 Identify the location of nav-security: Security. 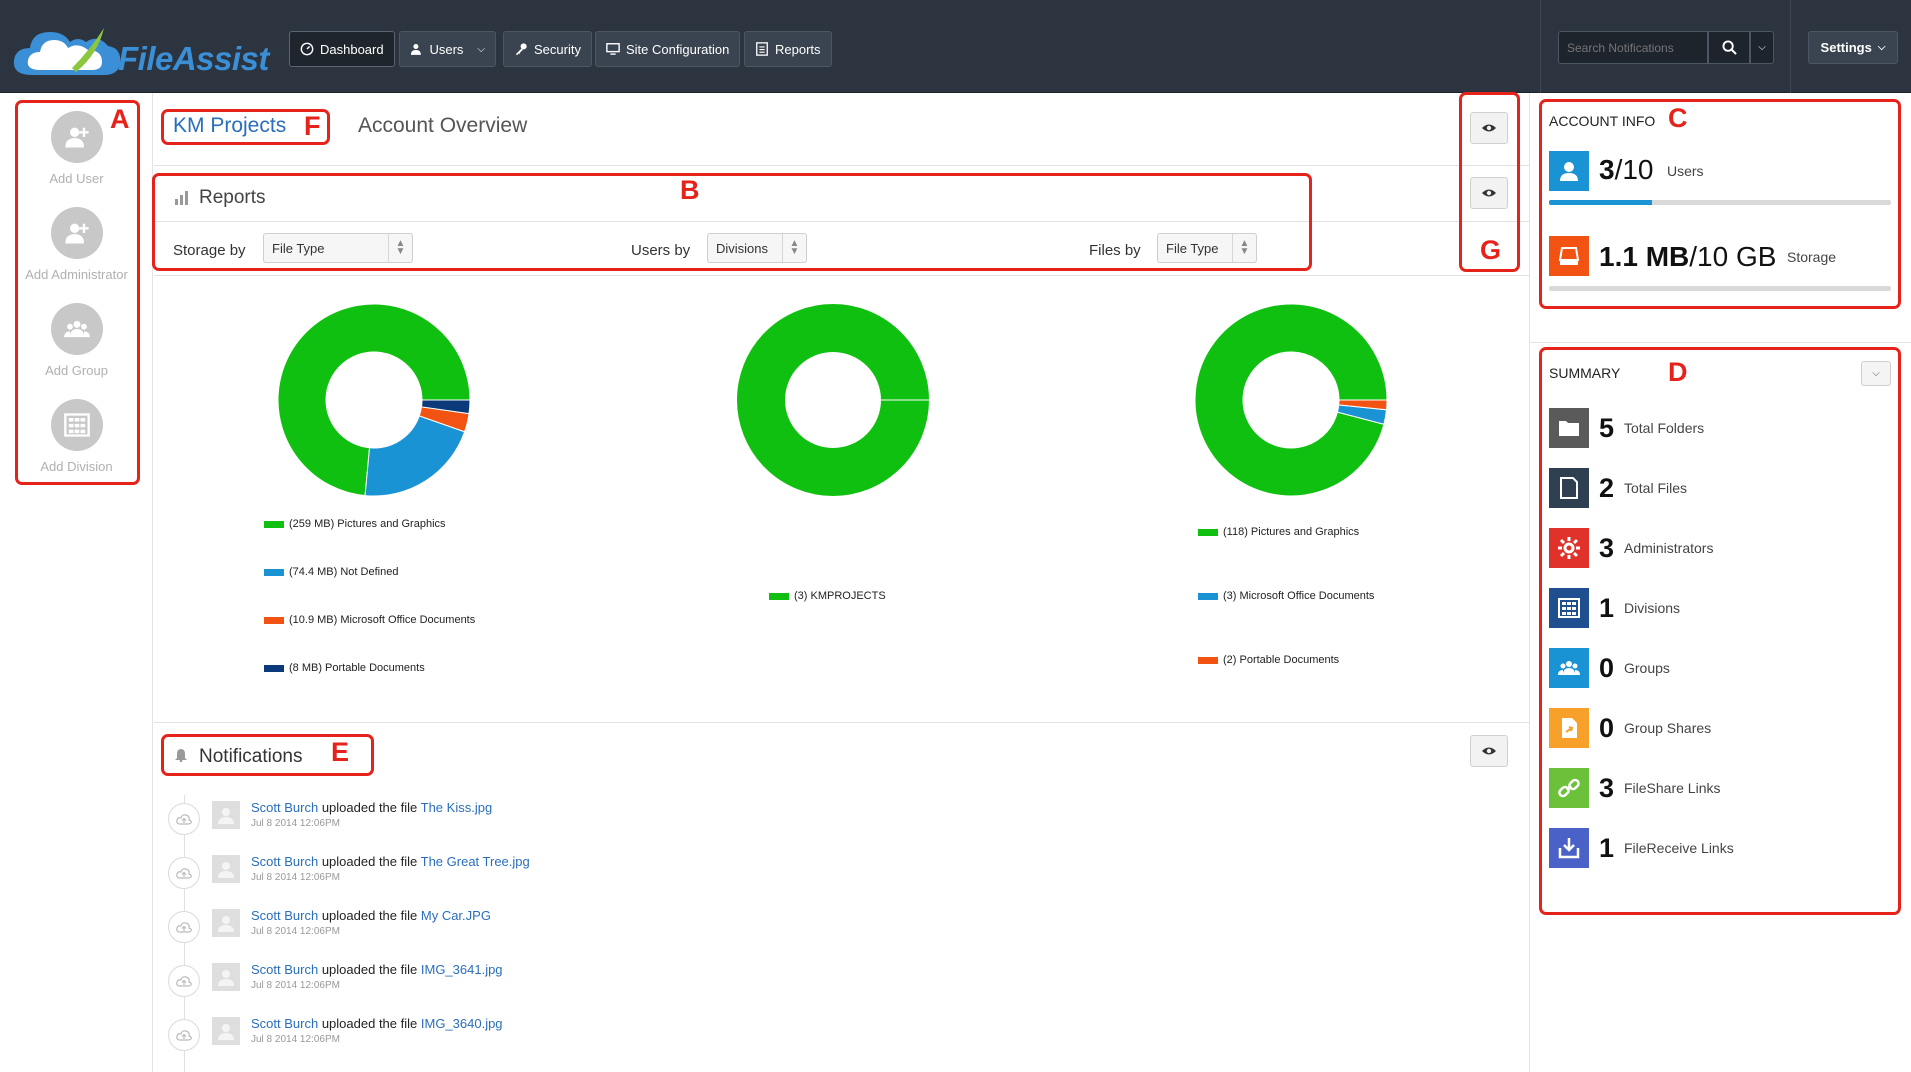
(547, 49).